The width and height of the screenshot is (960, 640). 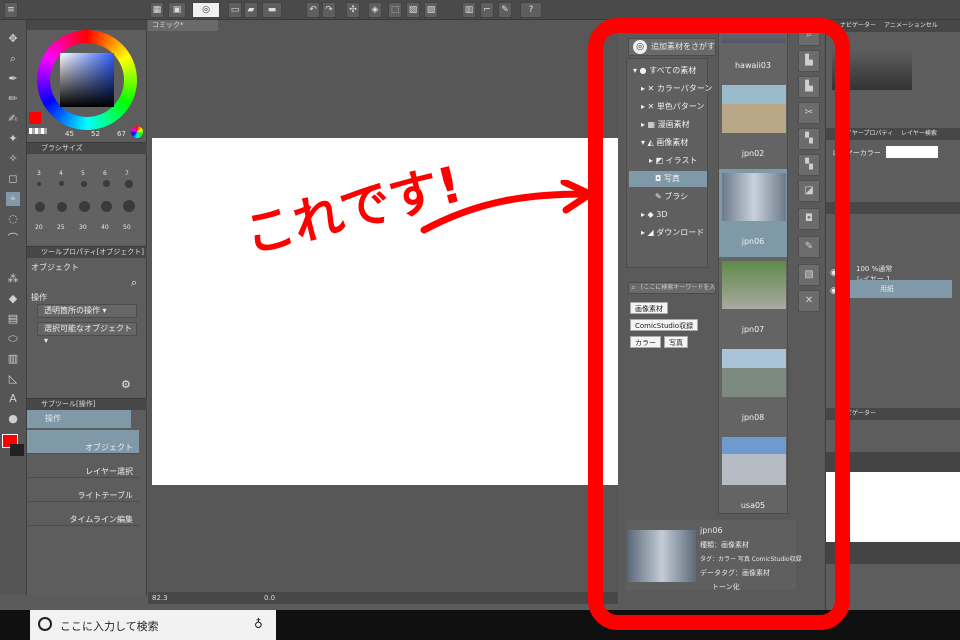 What do you see at coordinates (55, 267) in the screenshot?
I see `tool-property-tool-name: オブジェクト` at bounding box center [55, 267].